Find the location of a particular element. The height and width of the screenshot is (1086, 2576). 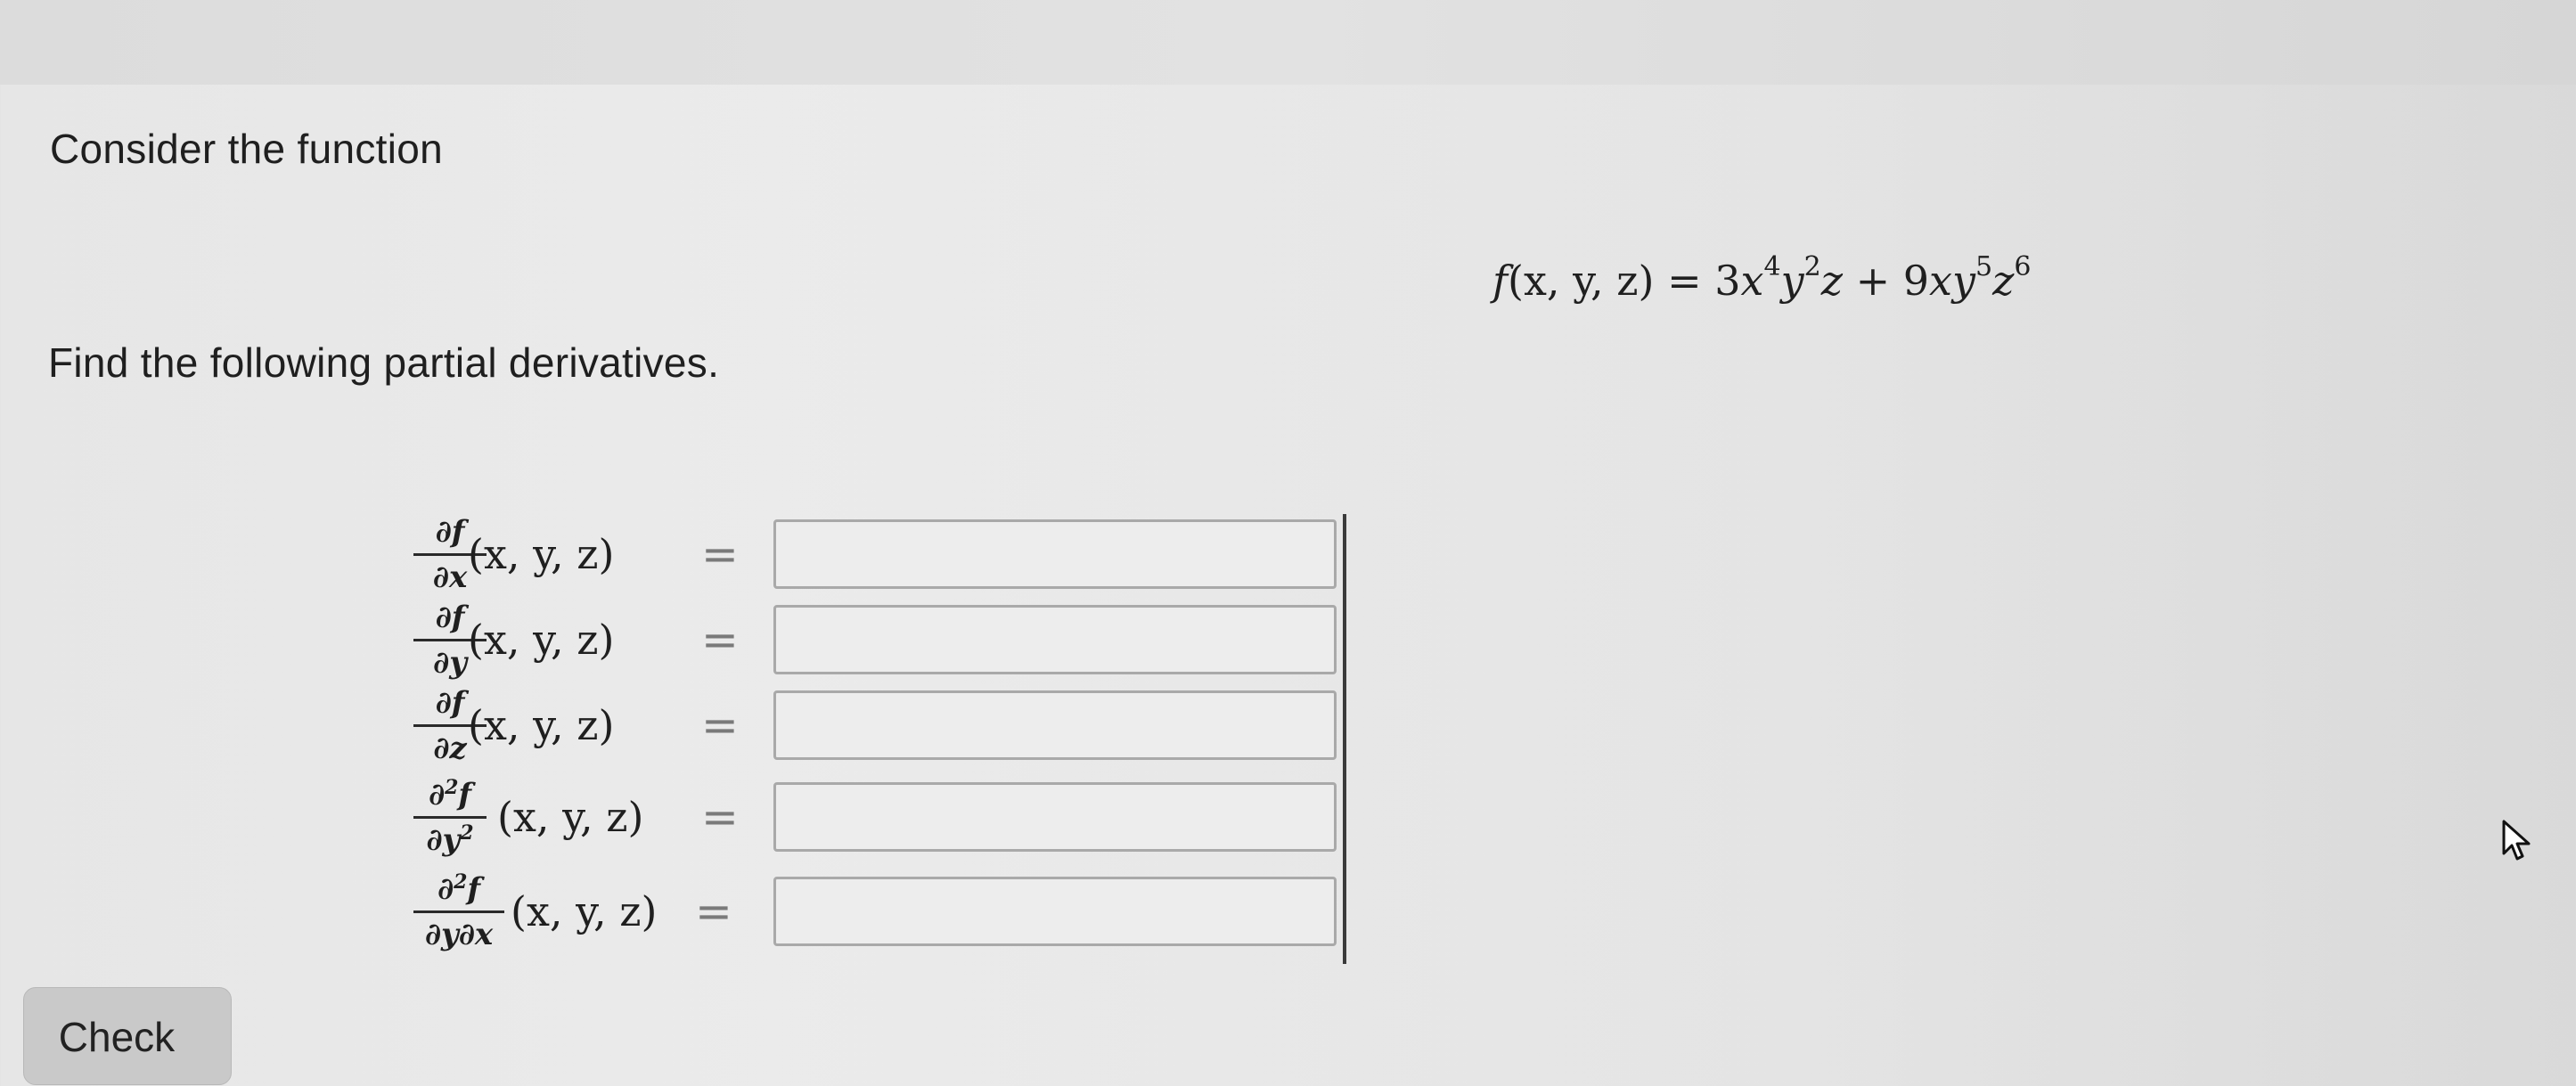

term1-coefficient: 3 is located at coordinates (1727, 281).